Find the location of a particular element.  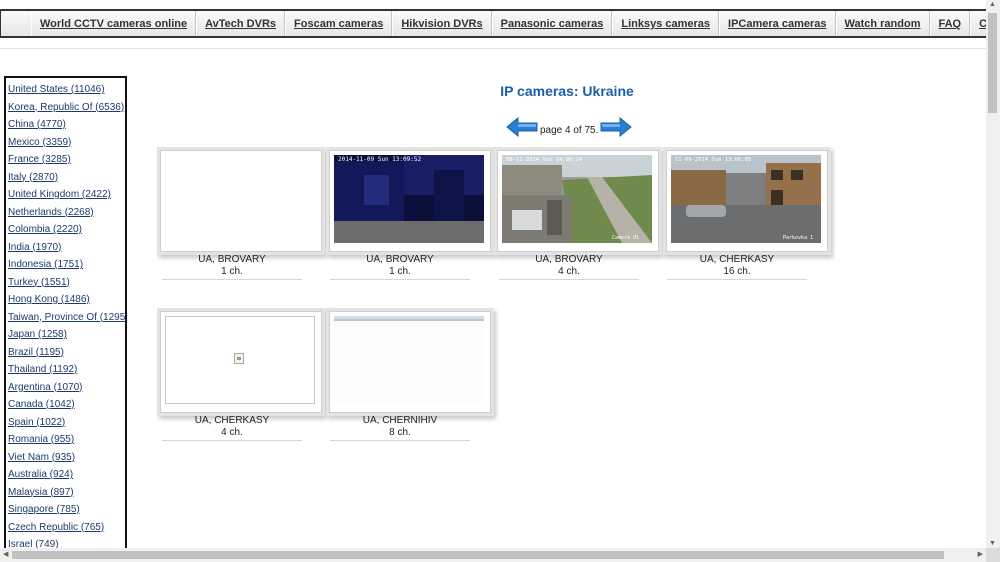

country-link: Singapore (785) is located at coordinates (44, 509).